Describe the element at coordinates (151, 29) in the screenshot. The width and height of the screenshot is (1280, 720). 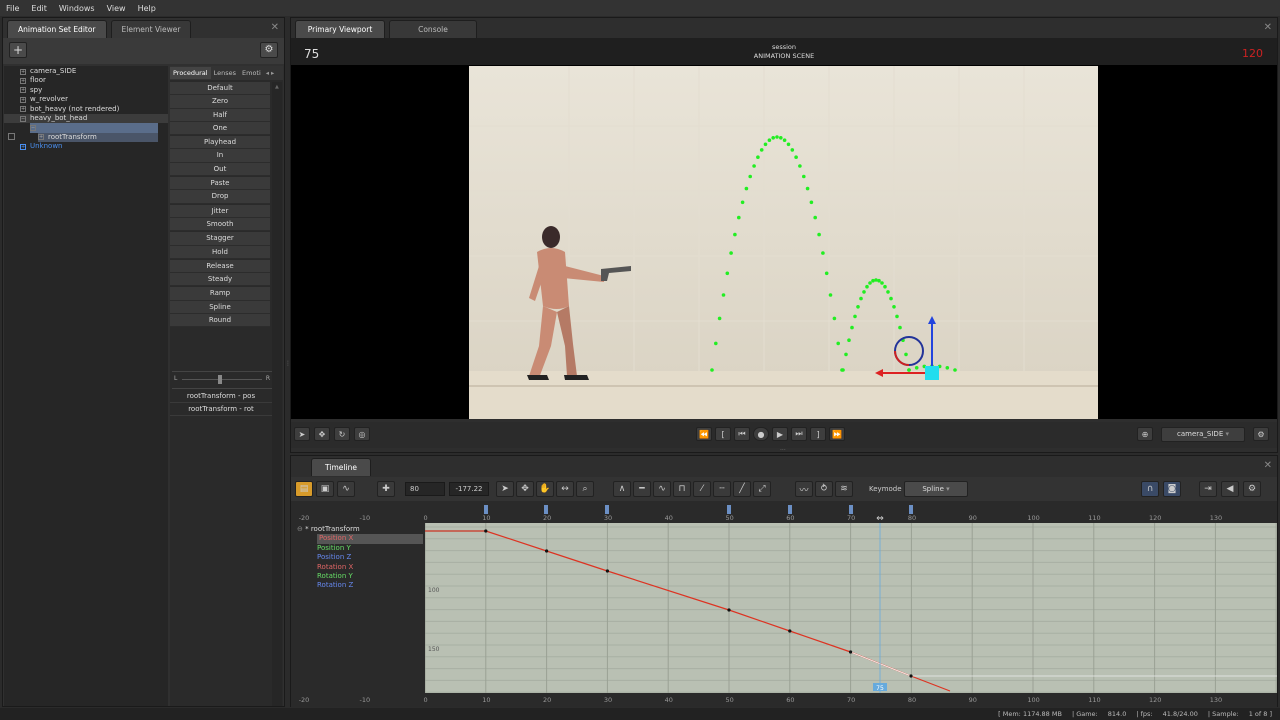
I see `tab-element-viewer: Element Viewer` at that location.